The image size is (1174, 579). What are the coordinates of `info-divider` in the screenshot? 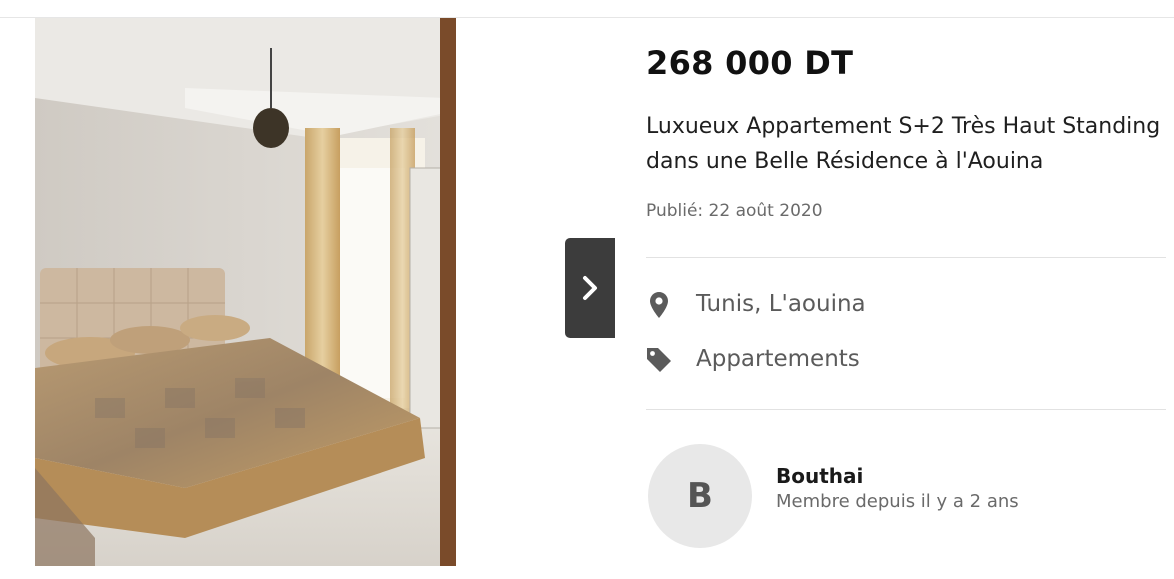 It's located at (906, 257).